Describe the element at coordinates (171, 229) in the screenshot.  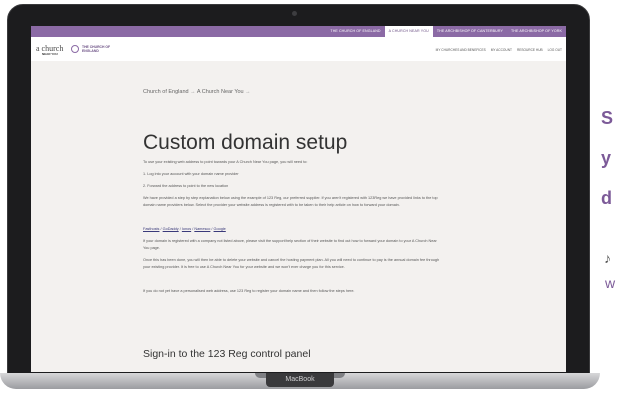
I see `provider-link: GoDaddy` at that location.